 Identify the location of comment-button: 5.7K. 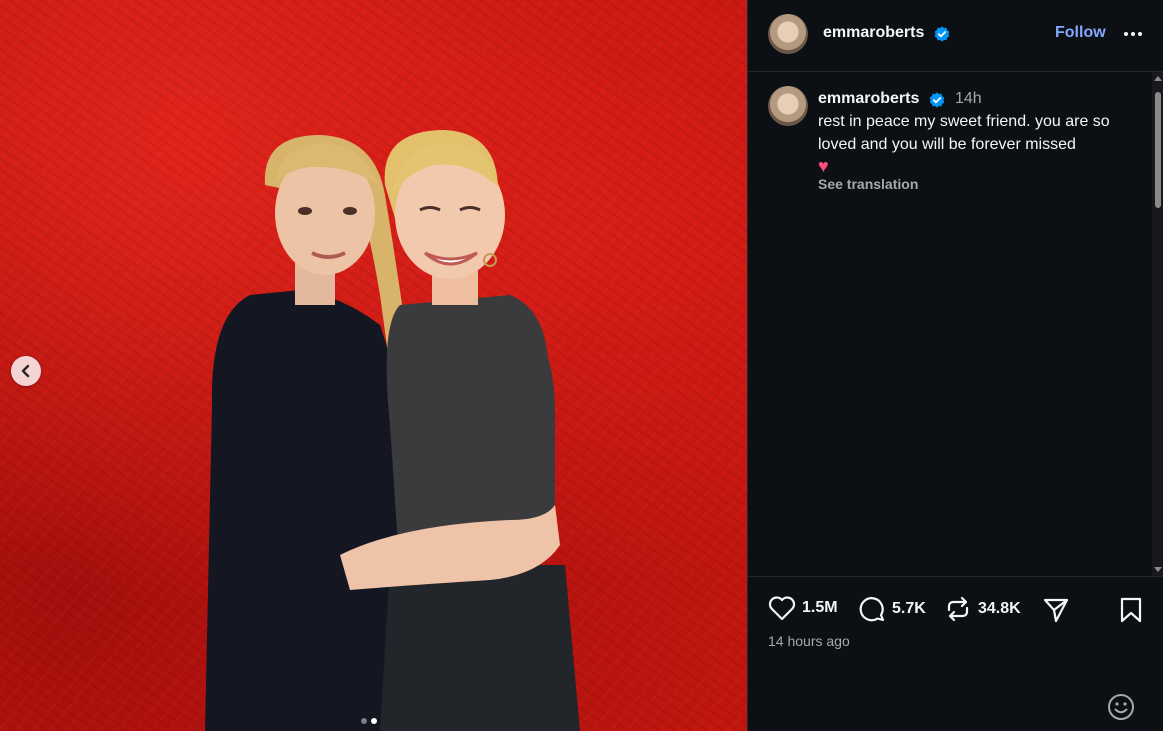
(892, 609).